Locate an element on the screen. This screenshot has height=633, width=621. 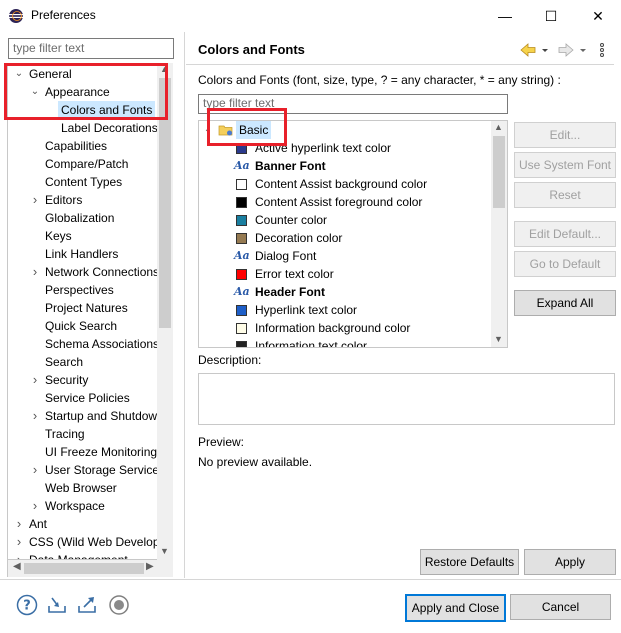
colors-scroll-down-icon: ▼ is located at coordinates (498, 339).